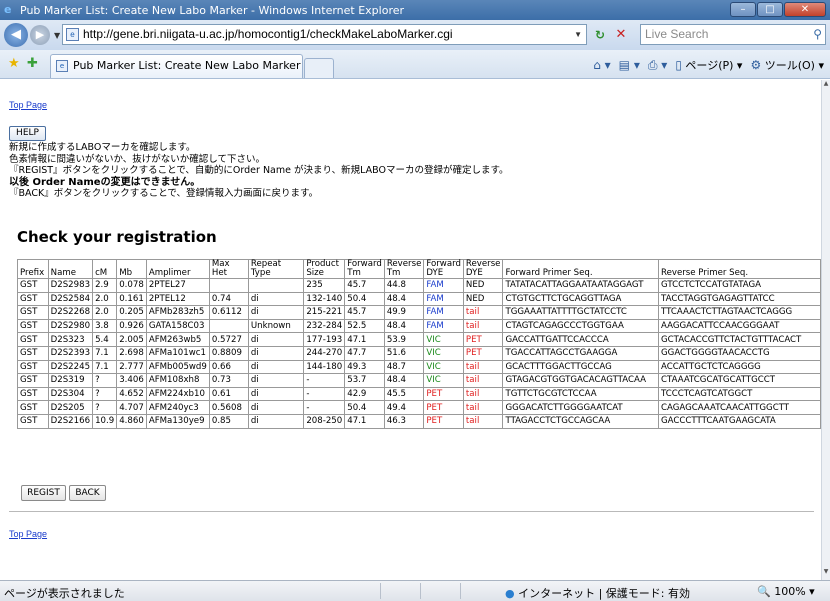 The image size is (830, 601). I want to click on table-cell: 10.9, so click(105, 421).